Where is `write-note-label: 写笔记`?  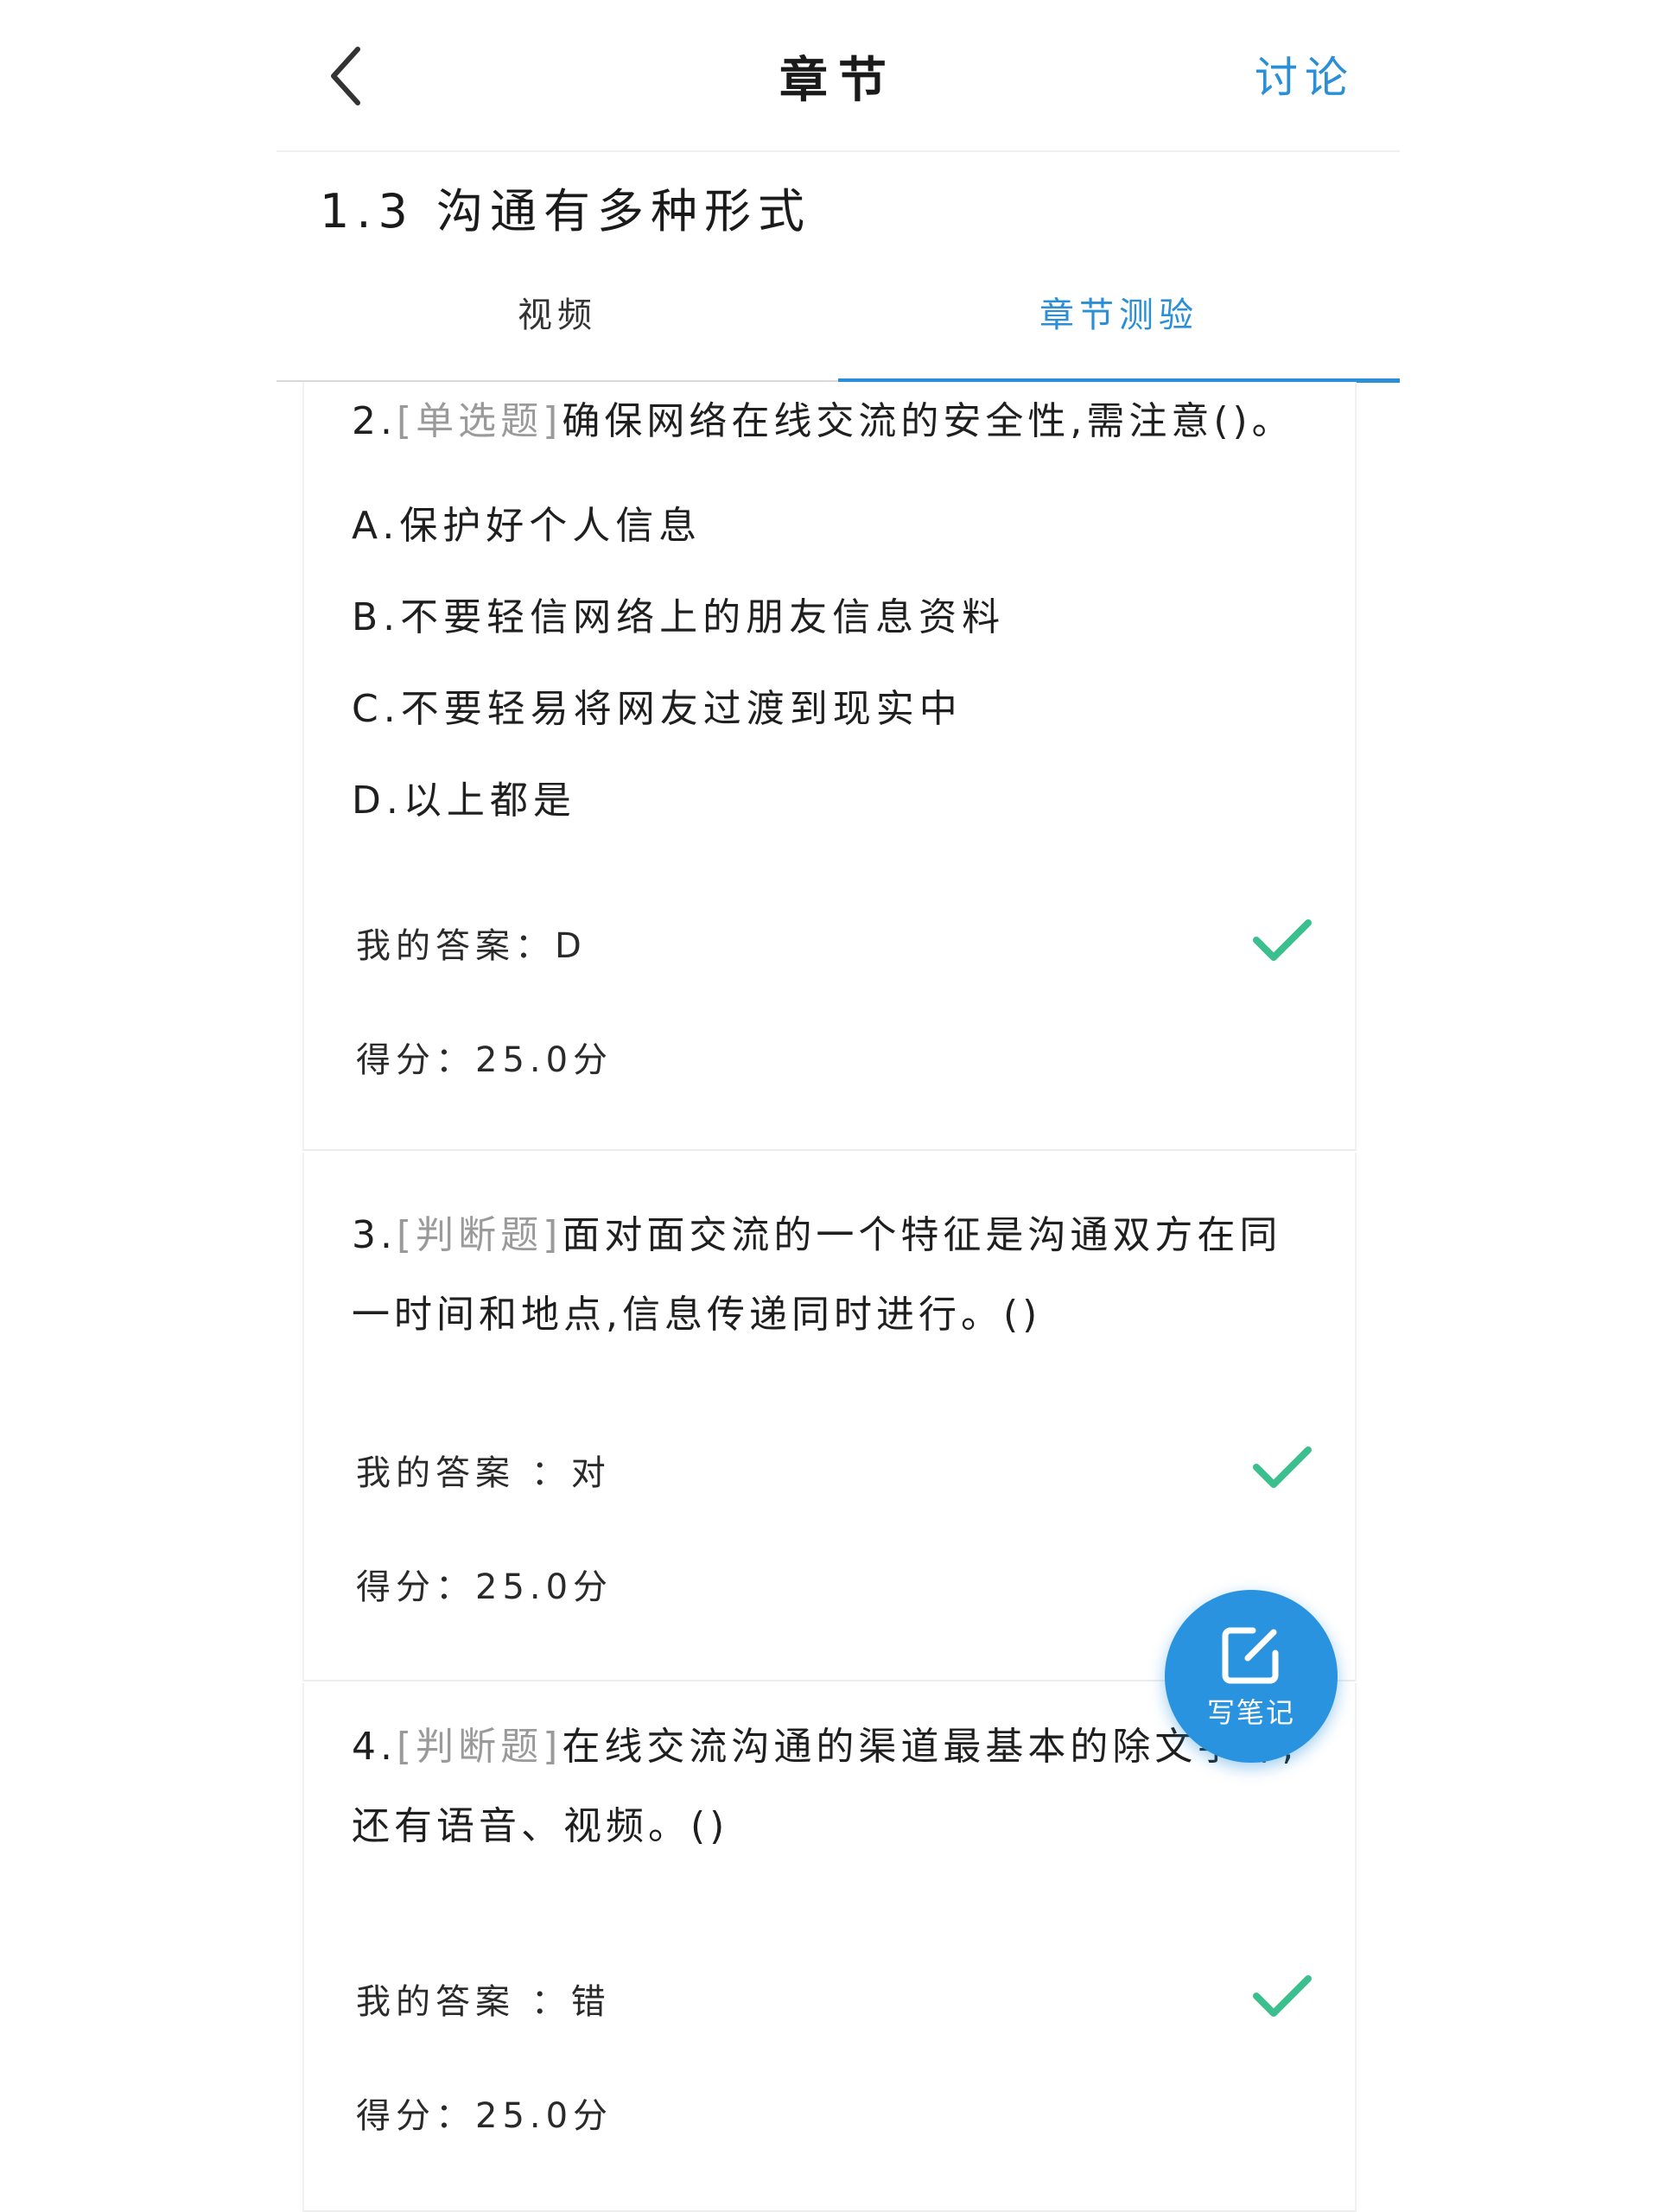
write-note-label: 写笔记 is located at coordinates (1250, 1712).